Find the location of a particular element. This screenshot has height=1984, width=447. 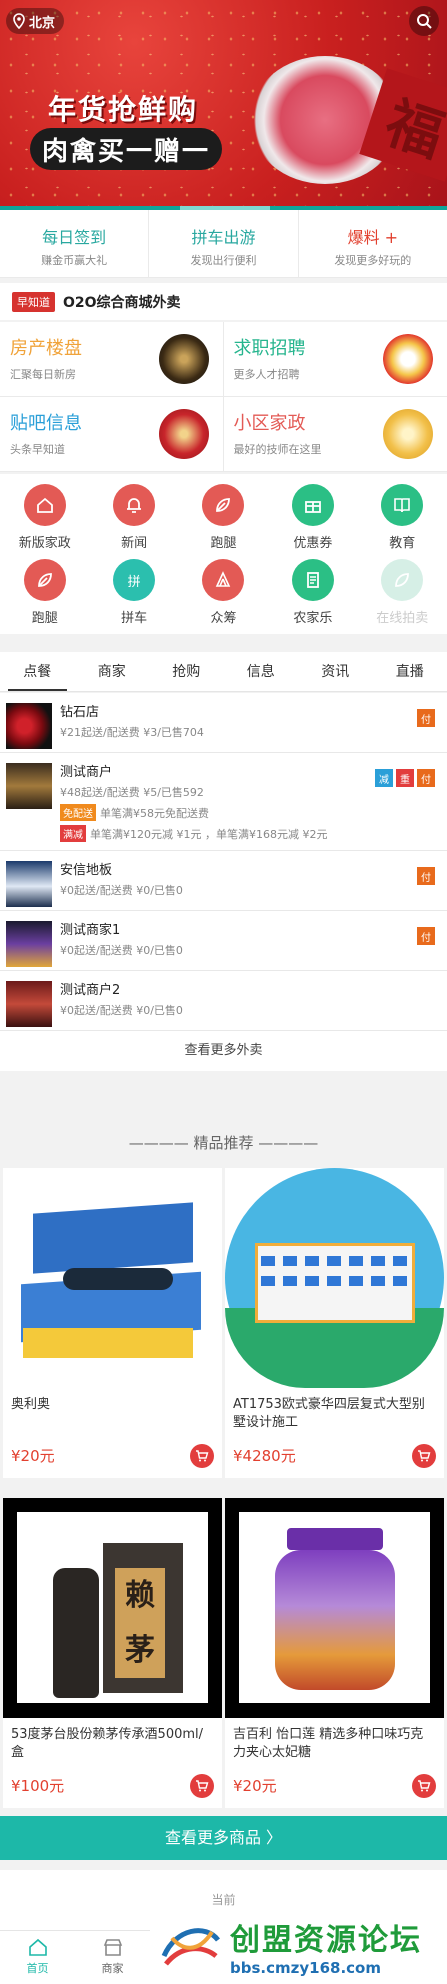

shop-row: 测试商家1 ¥0起送/配送费 ¥0/已售0 付 is located at coordinates (223, 941).